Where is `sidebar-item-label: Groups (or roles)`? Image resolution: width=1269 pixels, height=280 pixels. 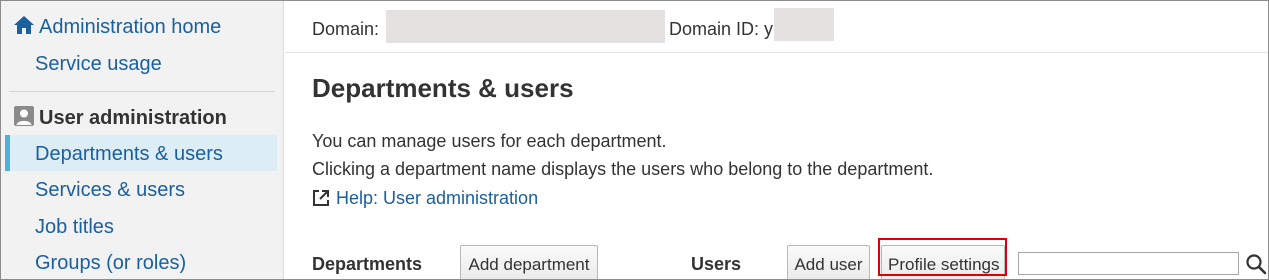 sidebar-item-label: Groups (or roles) is located at coordinates (111, 263).